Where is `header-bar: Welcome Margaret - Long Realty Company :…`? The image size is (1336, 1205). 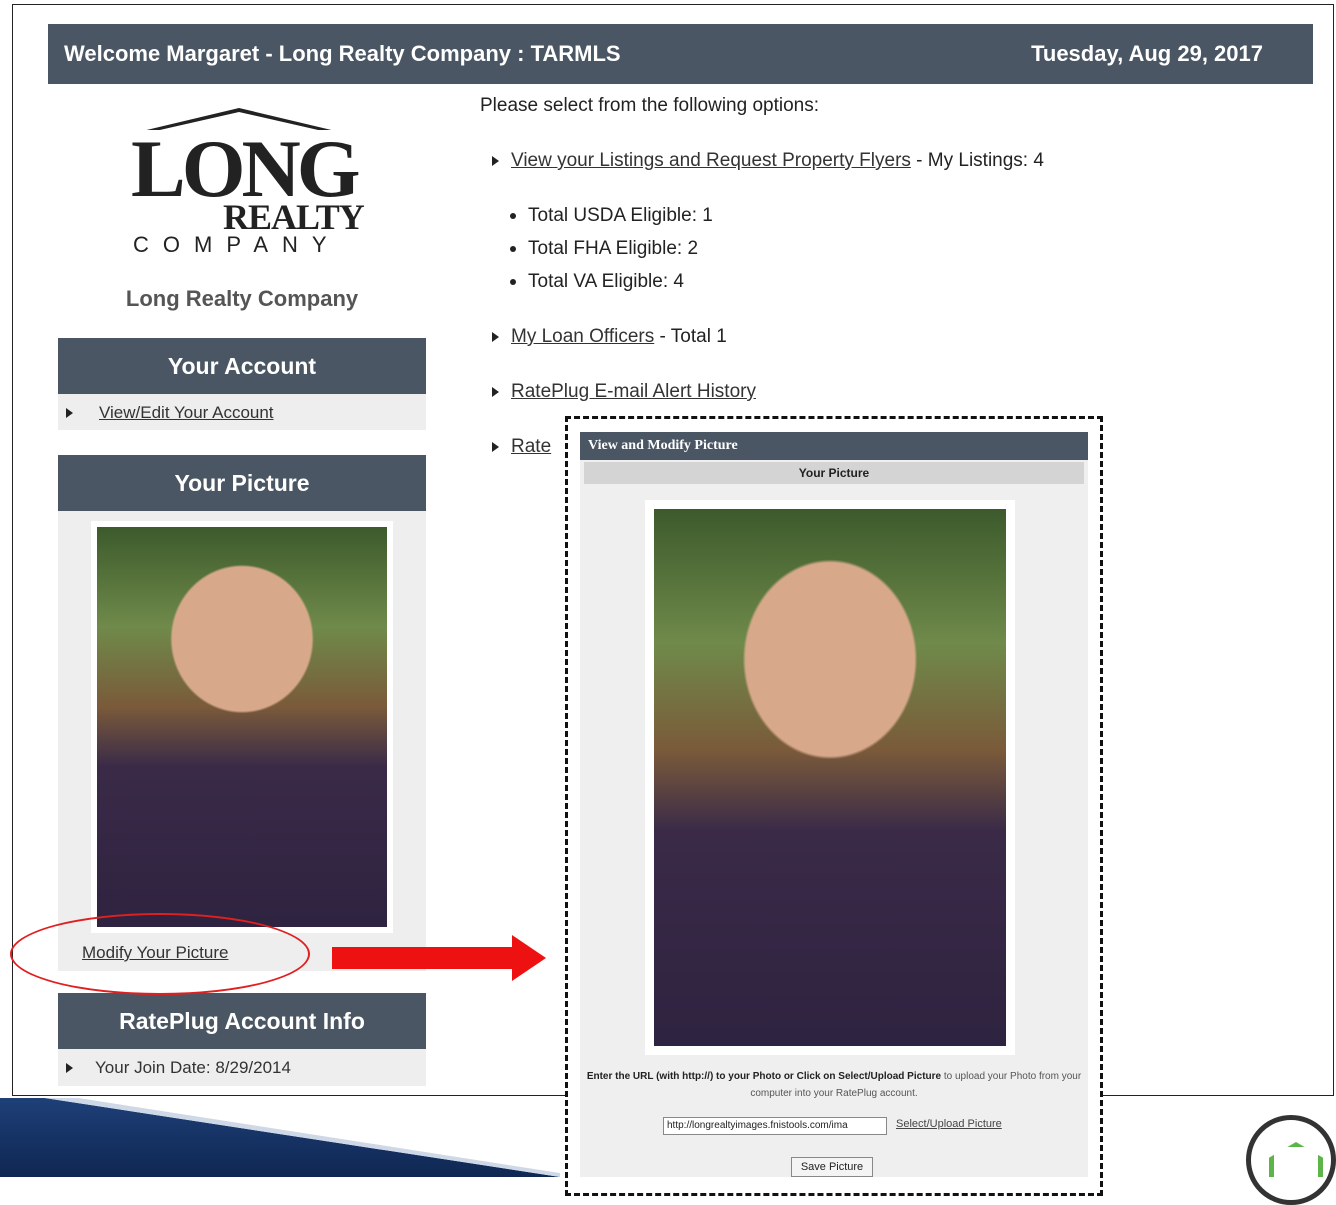 header-bar: Welcome Margaret - Long Realty Company :… is located at coordinates (680, 54).